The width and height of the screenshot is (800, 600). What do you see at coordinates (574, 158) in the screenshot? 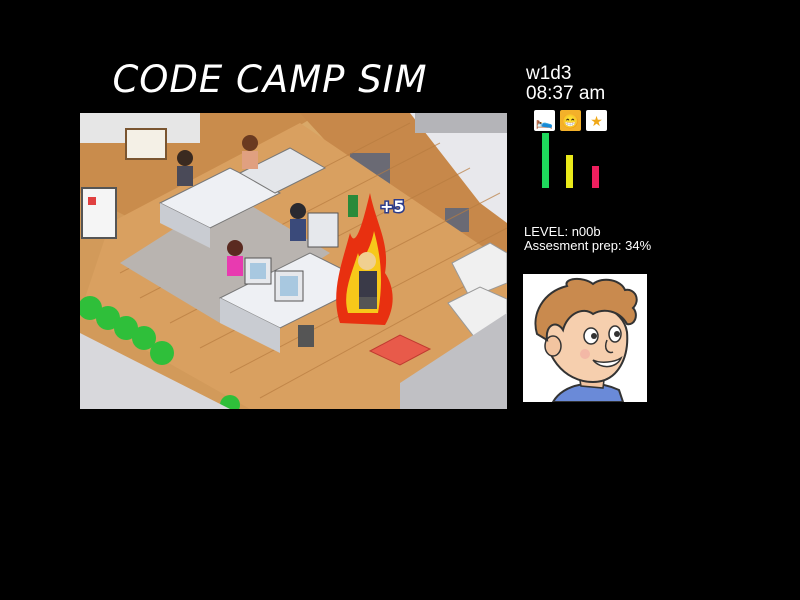
I see `stat-bars` at bounding box center [574, 158].